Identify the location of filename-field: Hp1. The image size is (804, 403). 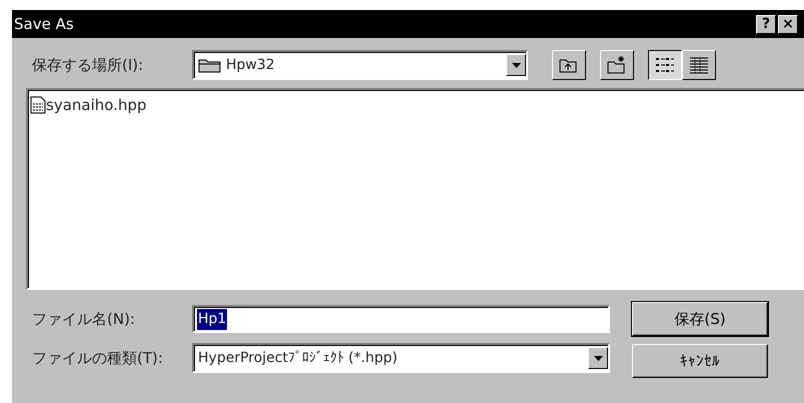
(401, 319).